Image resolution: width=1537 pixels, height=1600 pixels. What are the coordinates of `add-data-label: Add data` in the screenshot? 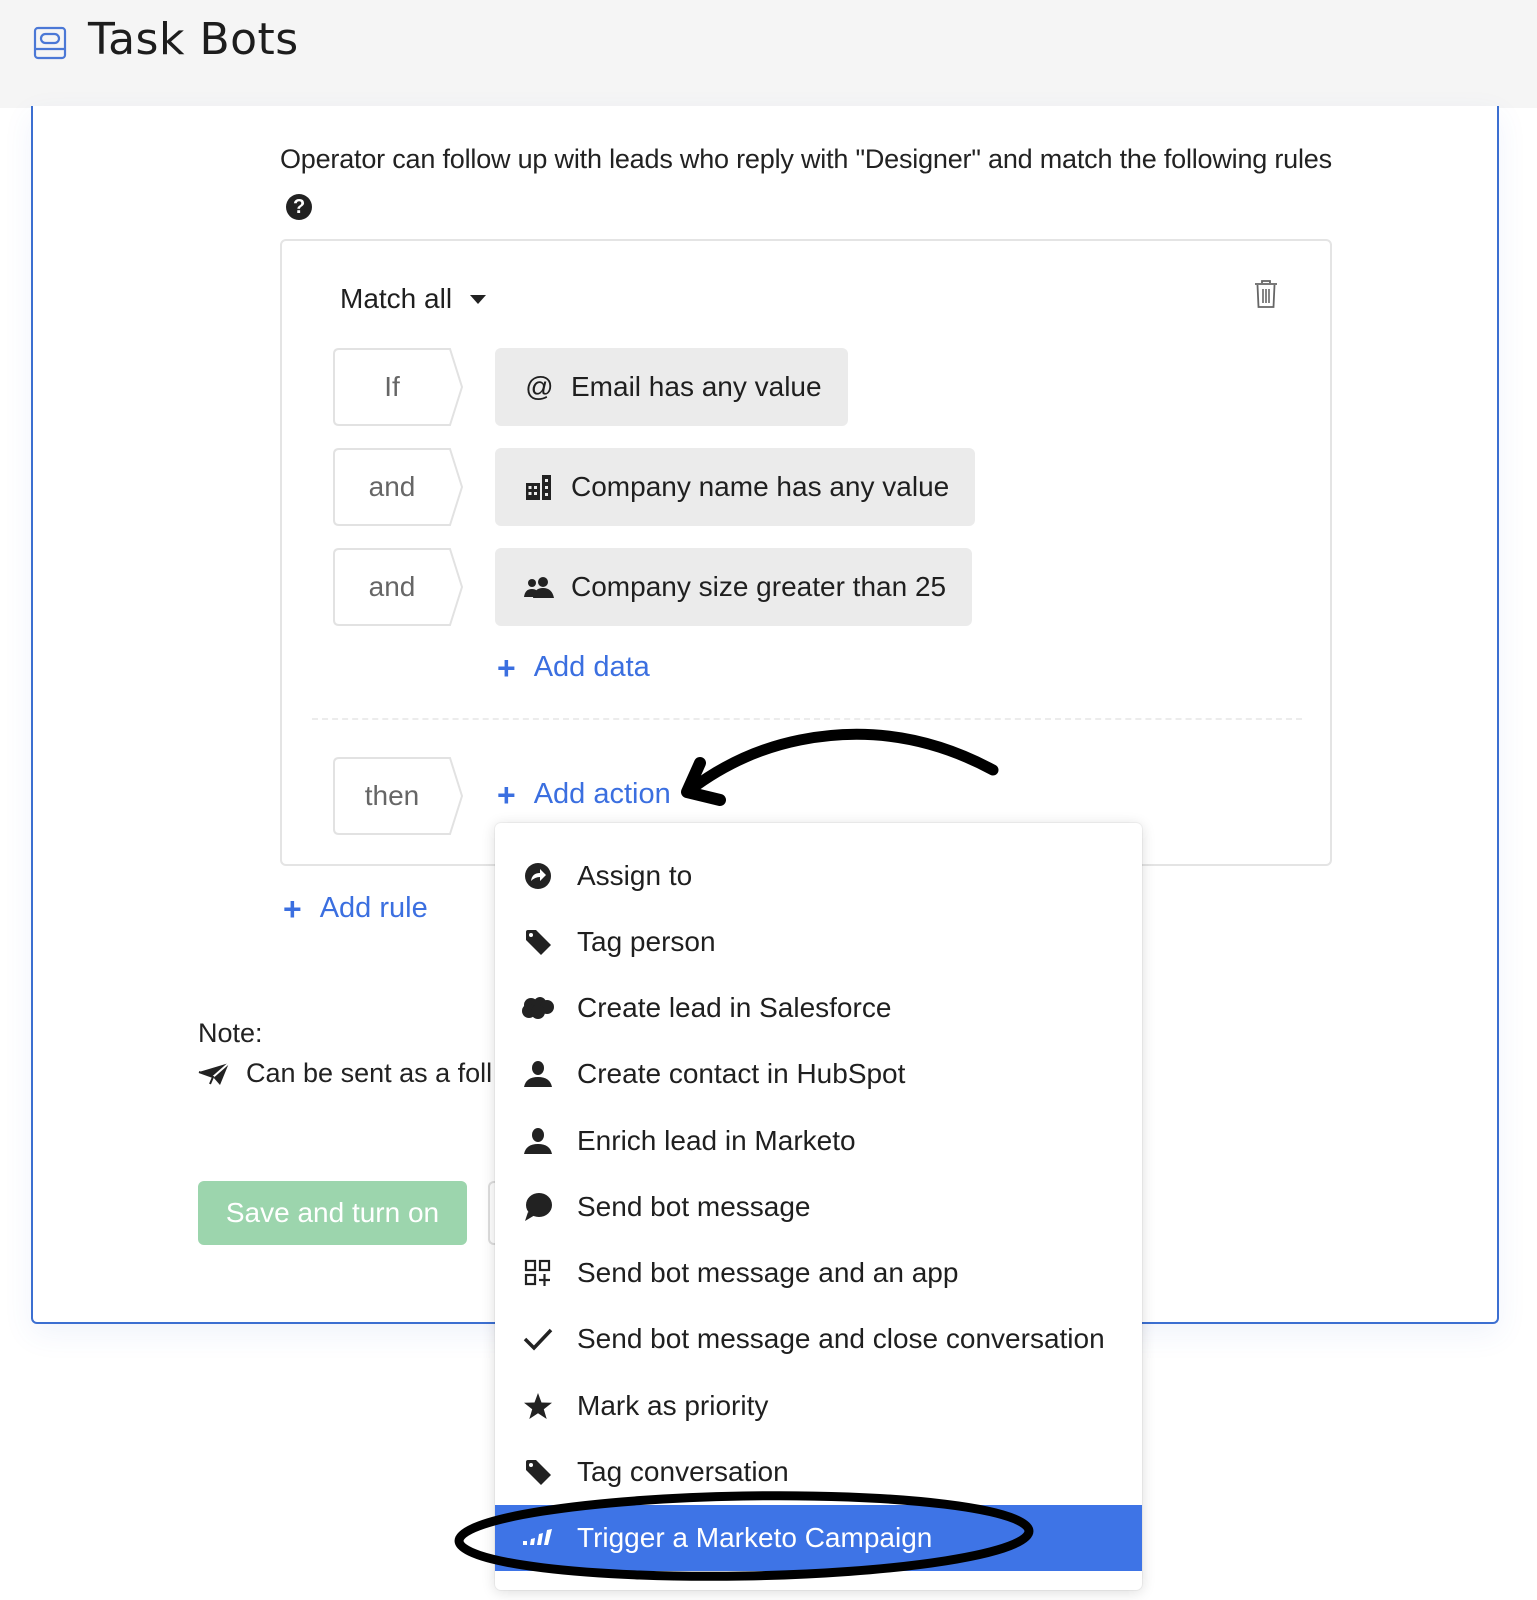 It's located at (591, 667).